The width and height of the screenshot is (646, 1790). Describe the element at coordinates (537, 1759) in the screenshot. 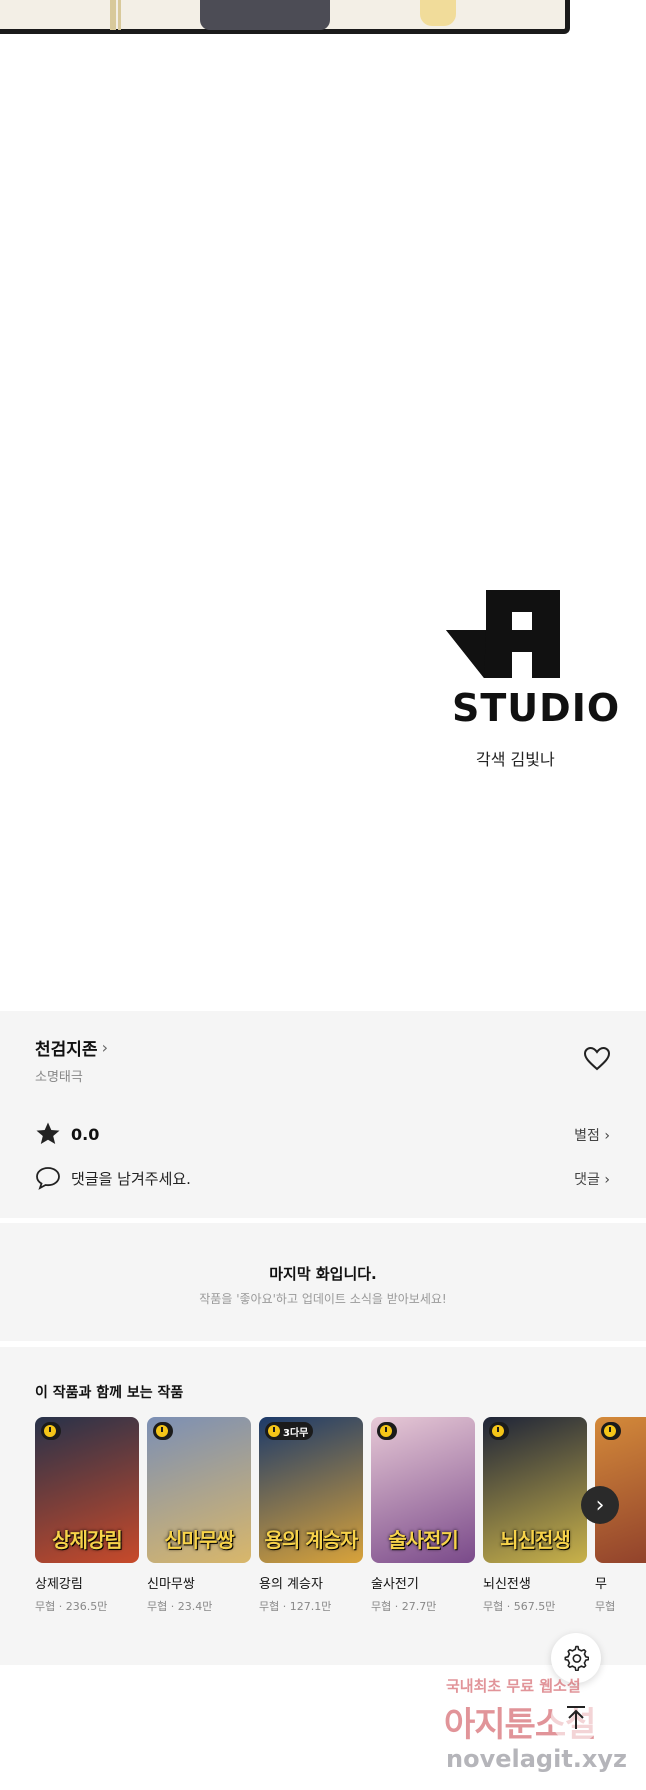

I see `watermark-url: novelagit.xyz` at that location.